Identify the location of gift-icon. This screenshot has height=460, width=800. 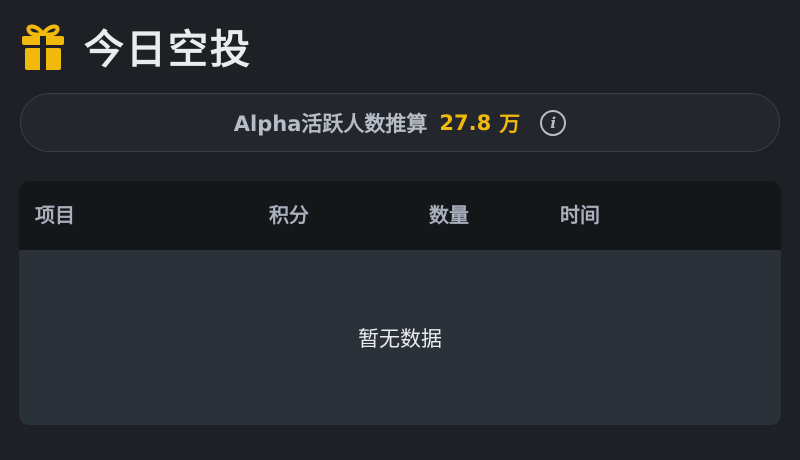
(43, 47).